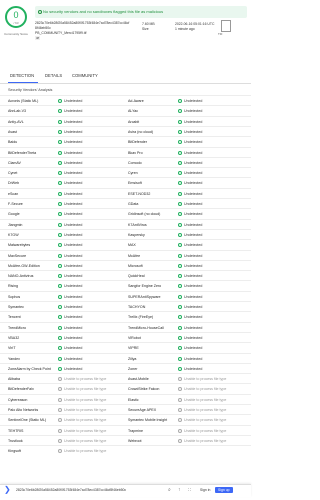 Image resolution: width=320 pixels, height=500 pixels. Describe the element at coordinates (17, 255) in the screenshot. I see `vendor-name: MaxSecure` at that location.